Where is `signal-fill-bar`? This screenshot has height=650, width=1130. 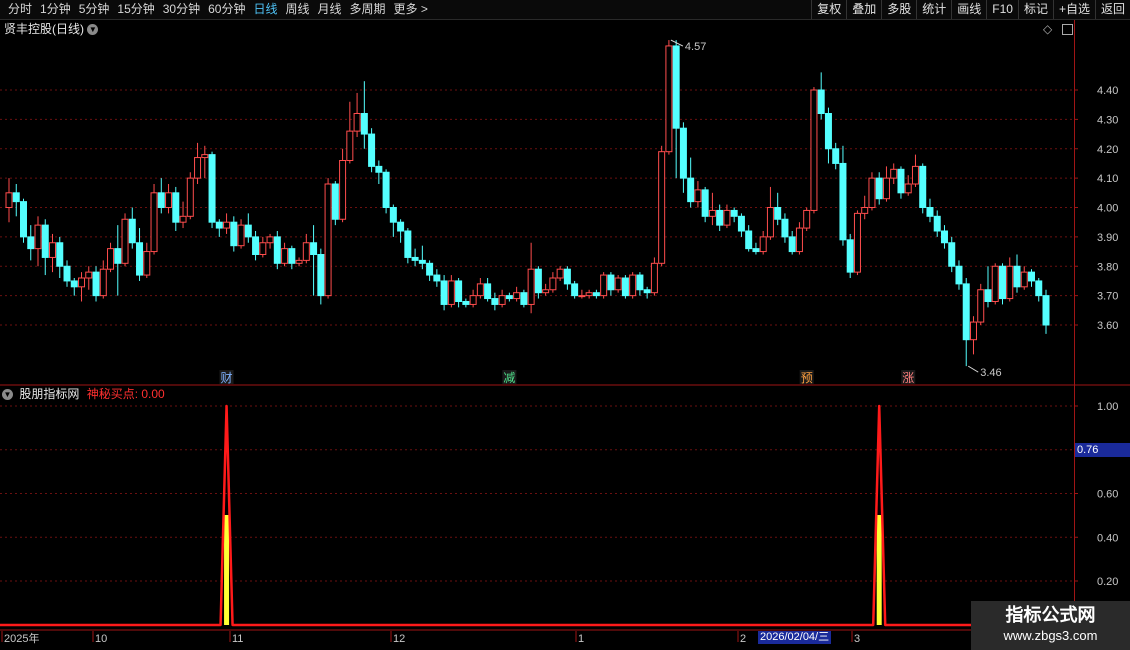 signal-fill-bar is located at coordinates (227, 570).